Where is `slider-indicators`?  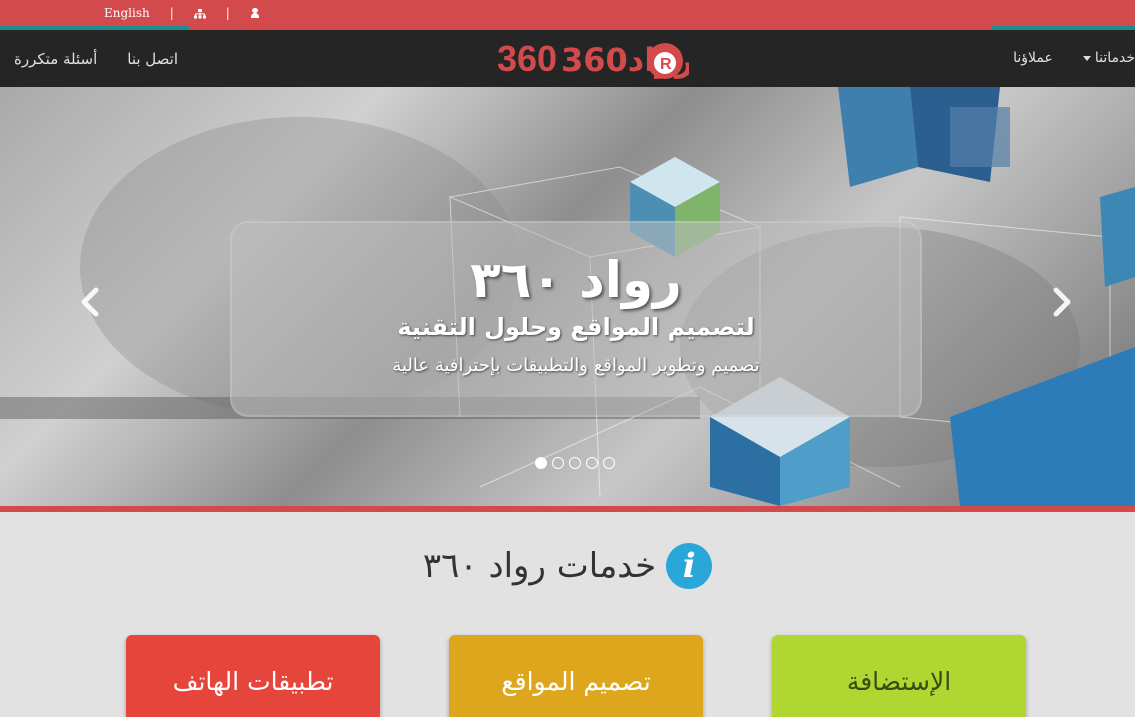 slider-indicators is located at coordinates (575, 463).